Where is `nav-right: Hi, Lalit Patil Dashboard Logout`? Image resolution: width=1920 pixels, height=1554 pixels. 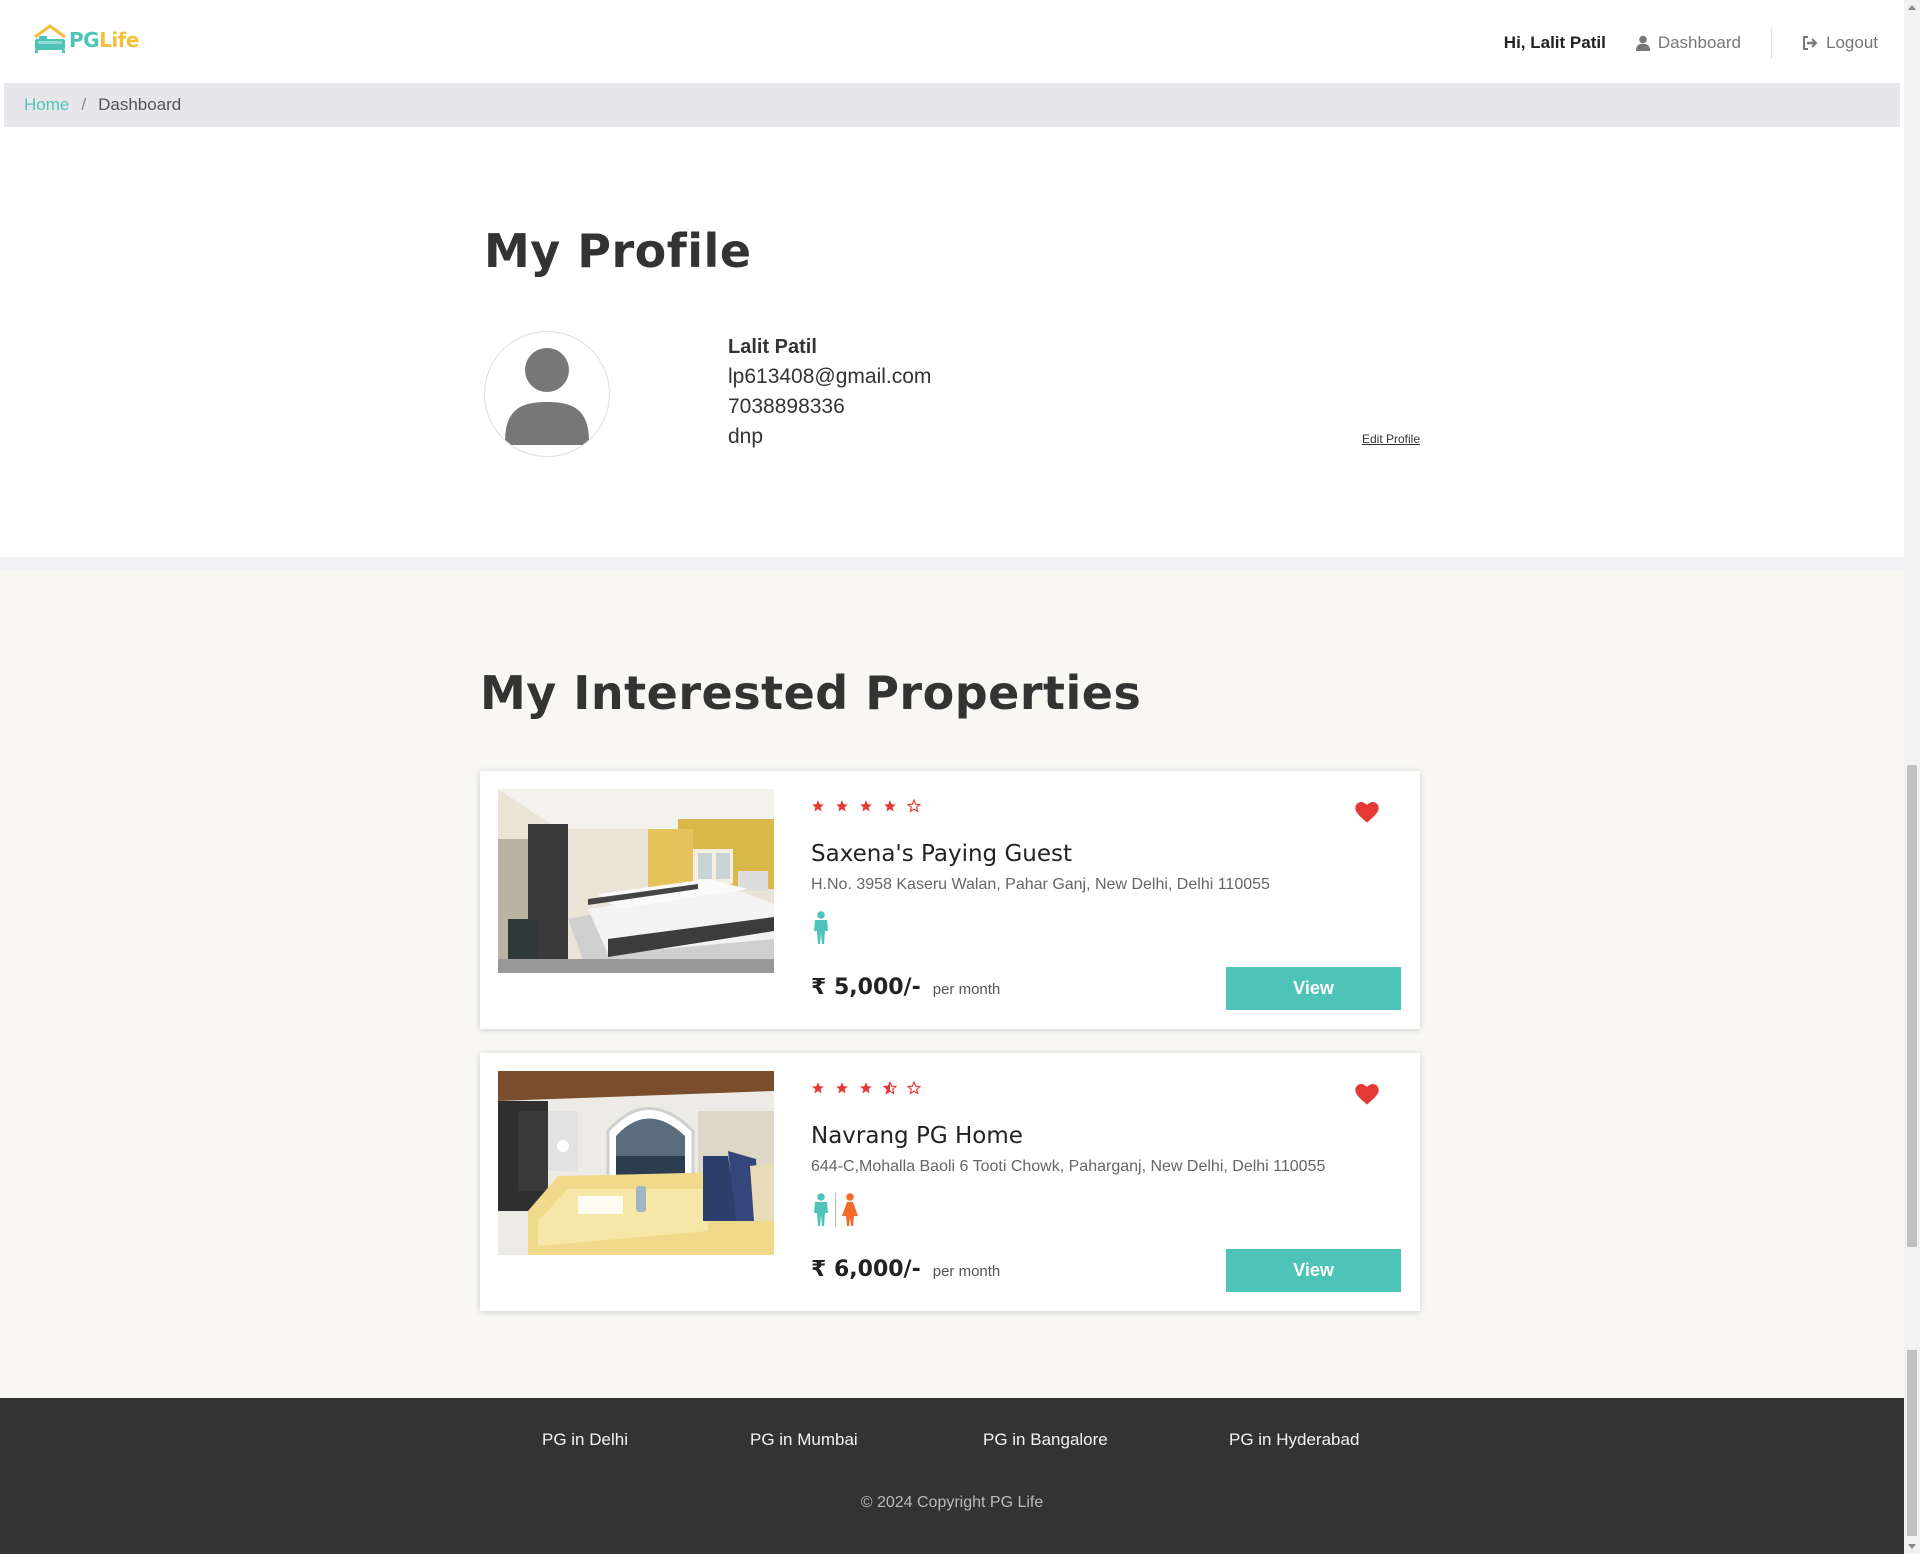 nav-right: Hi, Lalit Patil Dashboard Logout is located at coordinates (1691, 43).